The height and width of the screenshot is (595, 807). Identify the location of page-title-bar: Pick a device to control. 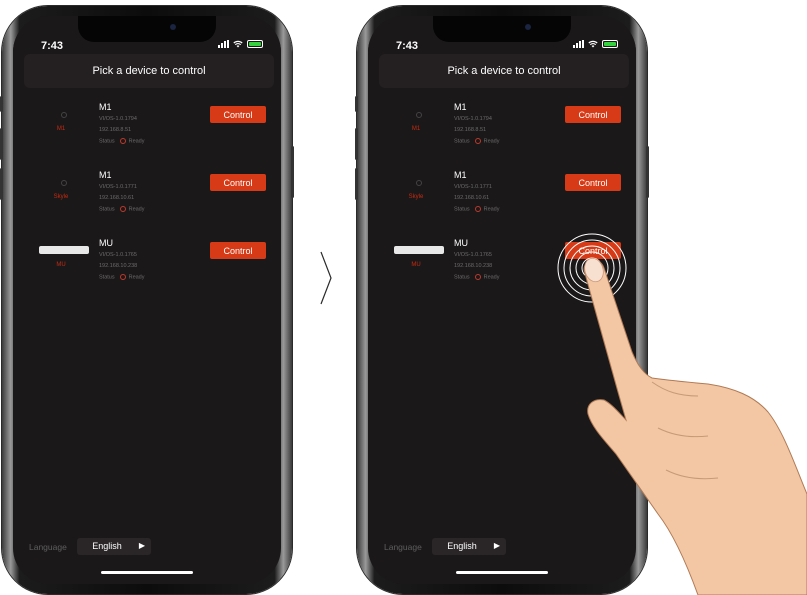
(149, 71).